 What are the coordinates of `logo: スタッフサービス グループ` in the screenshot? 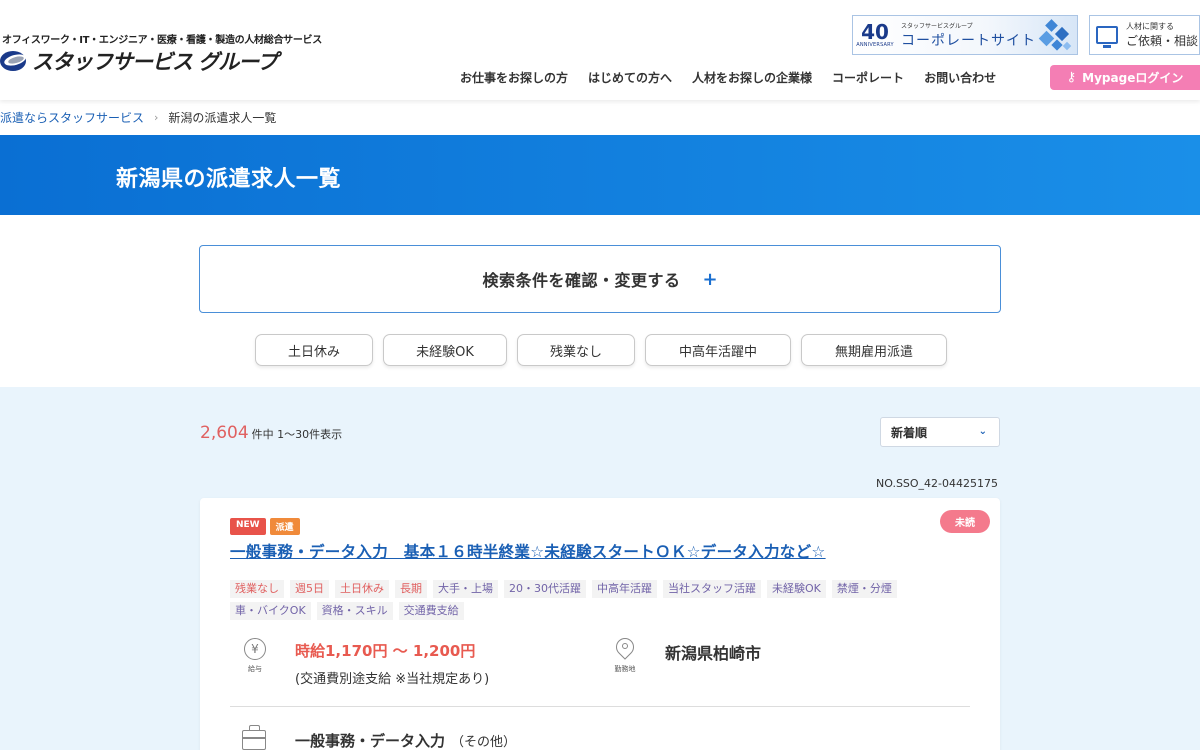 It's located at (139, 61).